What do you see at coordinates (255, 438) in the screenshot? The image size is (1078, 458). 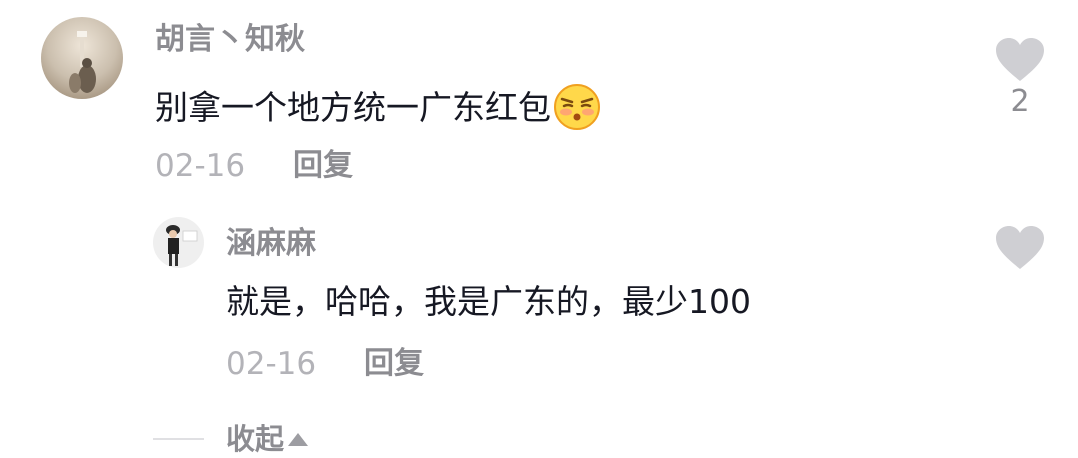 I see `collapse-label: 收起` at bounding box center [255, 438].